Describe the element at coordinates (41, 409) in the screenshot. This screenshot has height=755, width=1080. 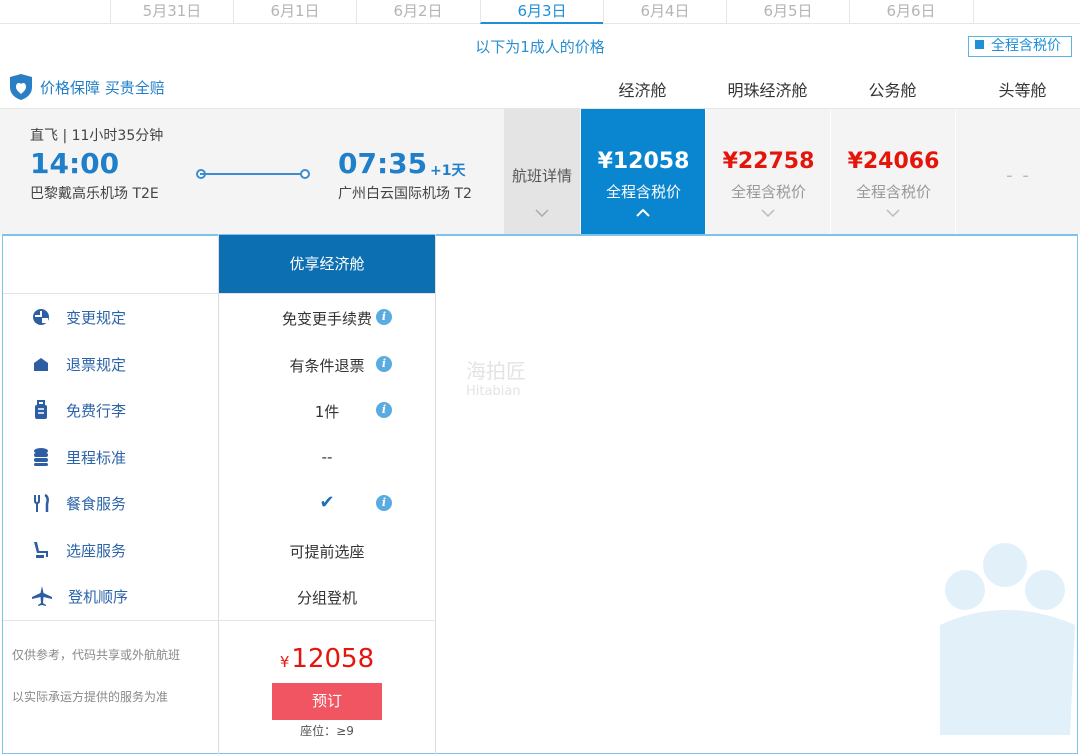
I see `luggage-icon` at that location.